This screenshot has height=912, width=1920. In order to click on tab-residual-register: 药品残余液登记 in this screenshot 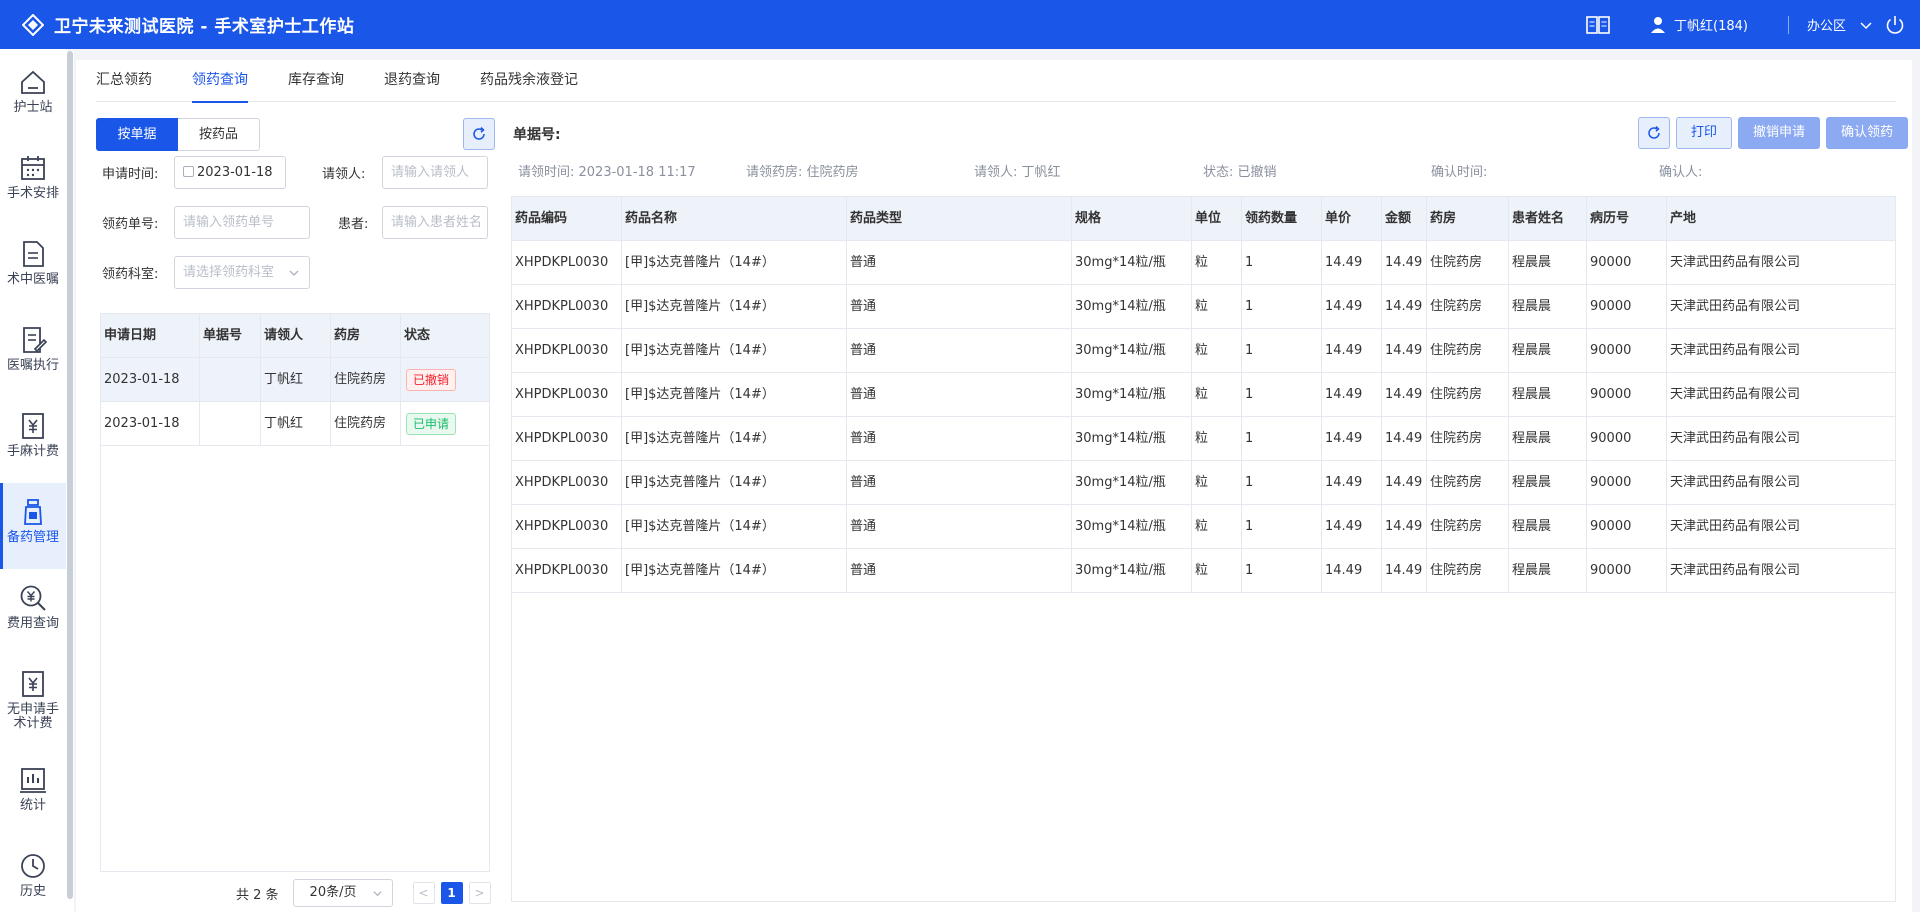, I will do `click(529, 81)`.